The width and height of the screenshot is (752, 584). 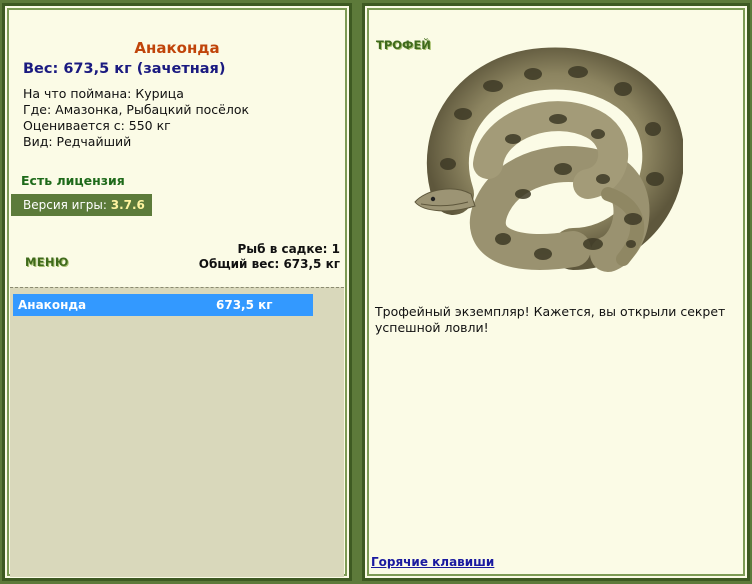 I want to click on version-number: 3.7.6, so click(x=127, y=205).